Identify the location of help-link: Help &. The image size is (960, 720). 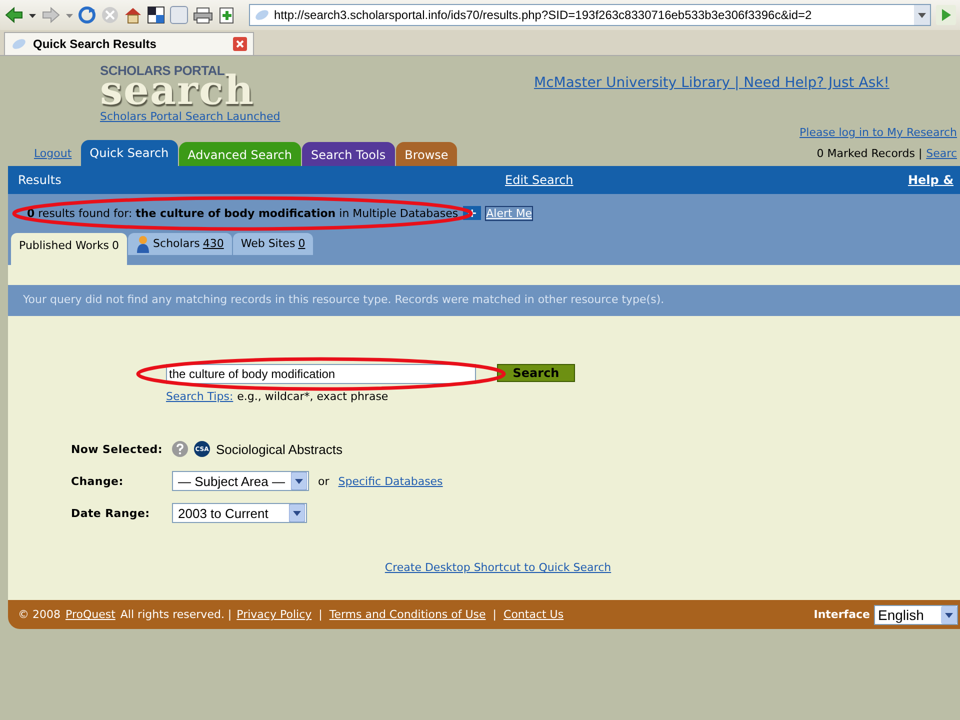
(931, 180).